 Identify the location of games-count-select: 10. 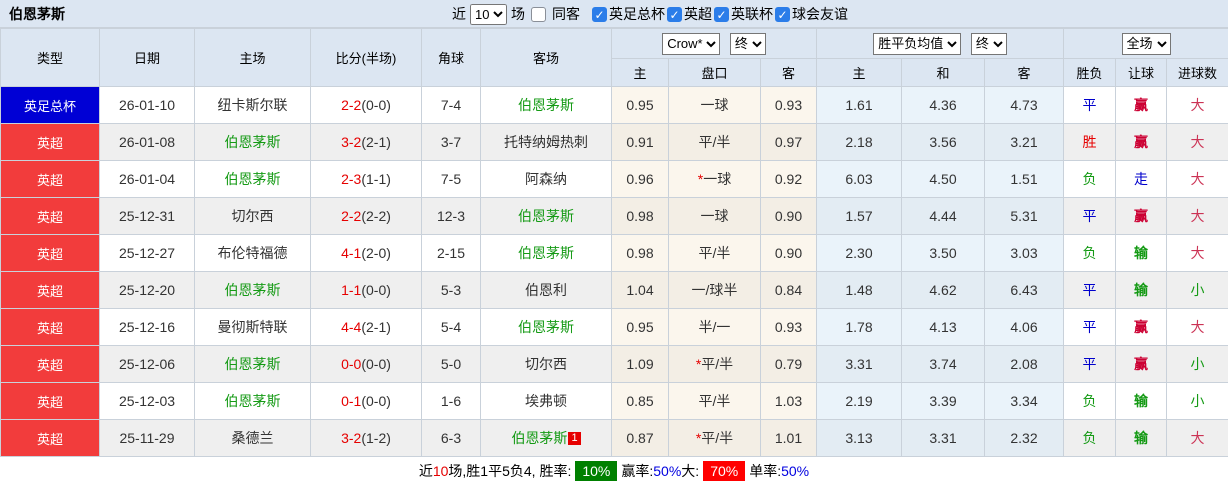
(488, 14).